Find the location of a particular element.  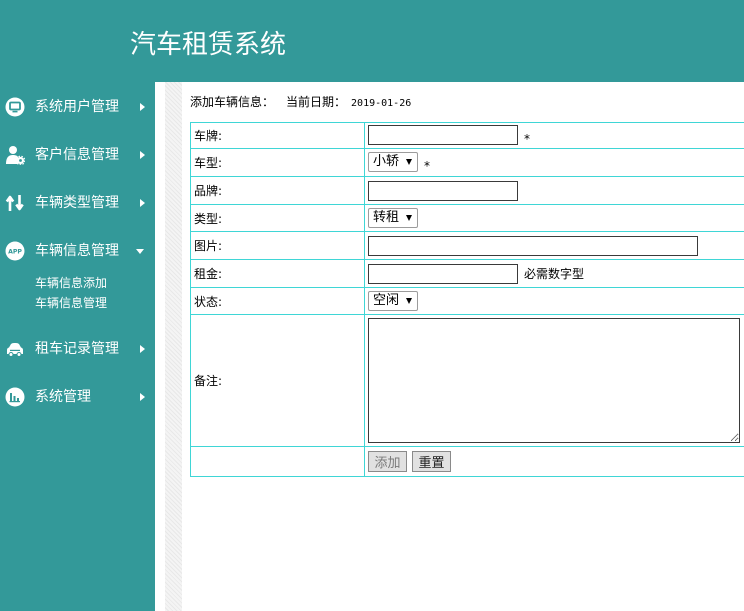

type-select-value: 转租 is located at coordinates (386, 217).